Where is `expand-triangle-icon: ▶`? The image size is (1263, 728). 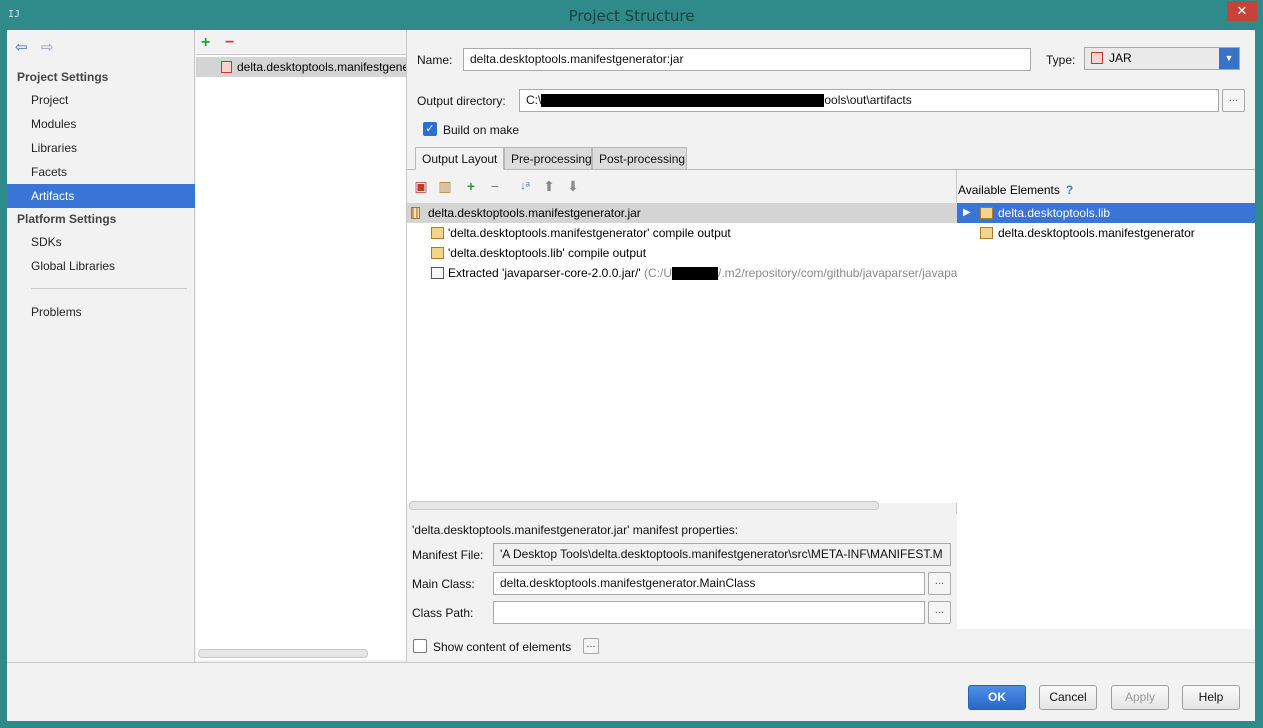
expand-triangle-icon: ▶ is located at coordinates (967, 213).